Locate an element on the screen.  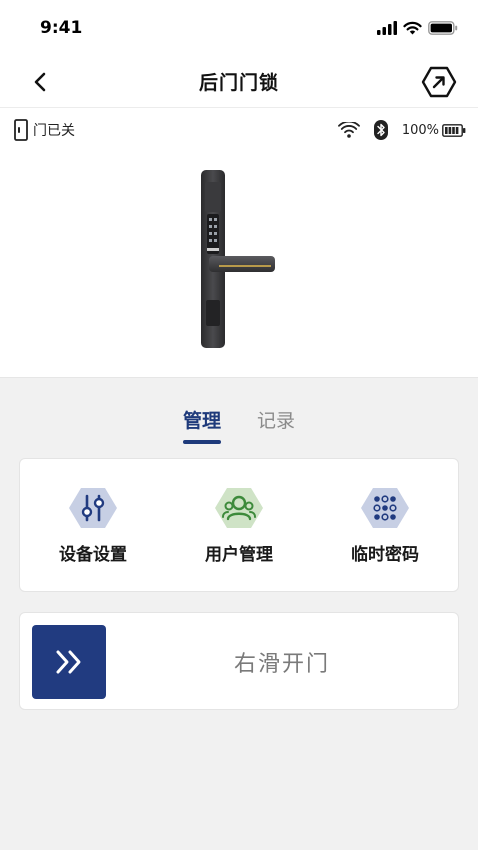
temp-password-button: 临时密码 is located at coordinates (385, 525).